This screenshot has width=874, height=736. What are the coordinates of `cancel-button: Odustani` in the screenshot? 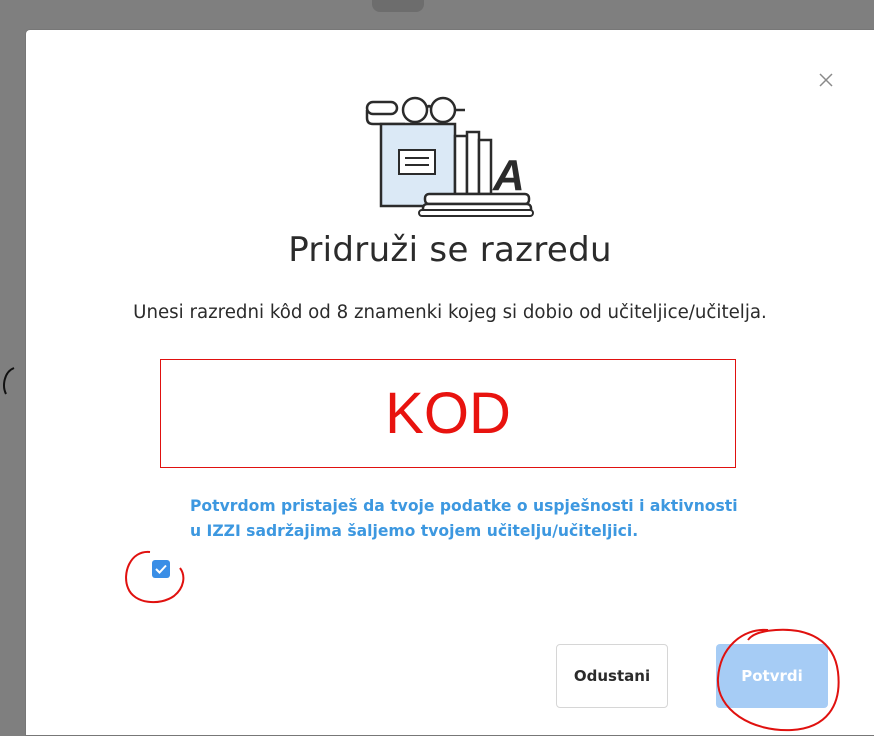 It's located at (612, 676).